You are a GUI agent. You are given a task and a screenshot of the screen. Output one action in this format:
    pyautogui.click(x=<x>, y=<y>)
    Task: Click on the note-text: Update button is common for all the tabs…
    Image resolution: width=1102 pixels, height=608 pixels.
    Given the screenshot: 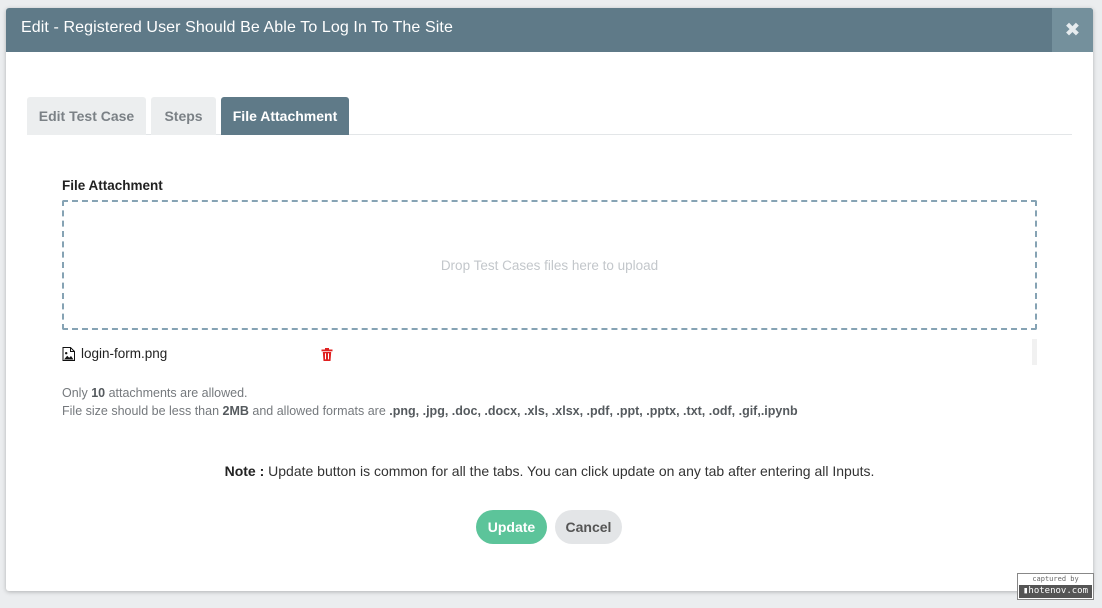 What is the action you would take?
    pyautogui.click(x=569, y=471)
    